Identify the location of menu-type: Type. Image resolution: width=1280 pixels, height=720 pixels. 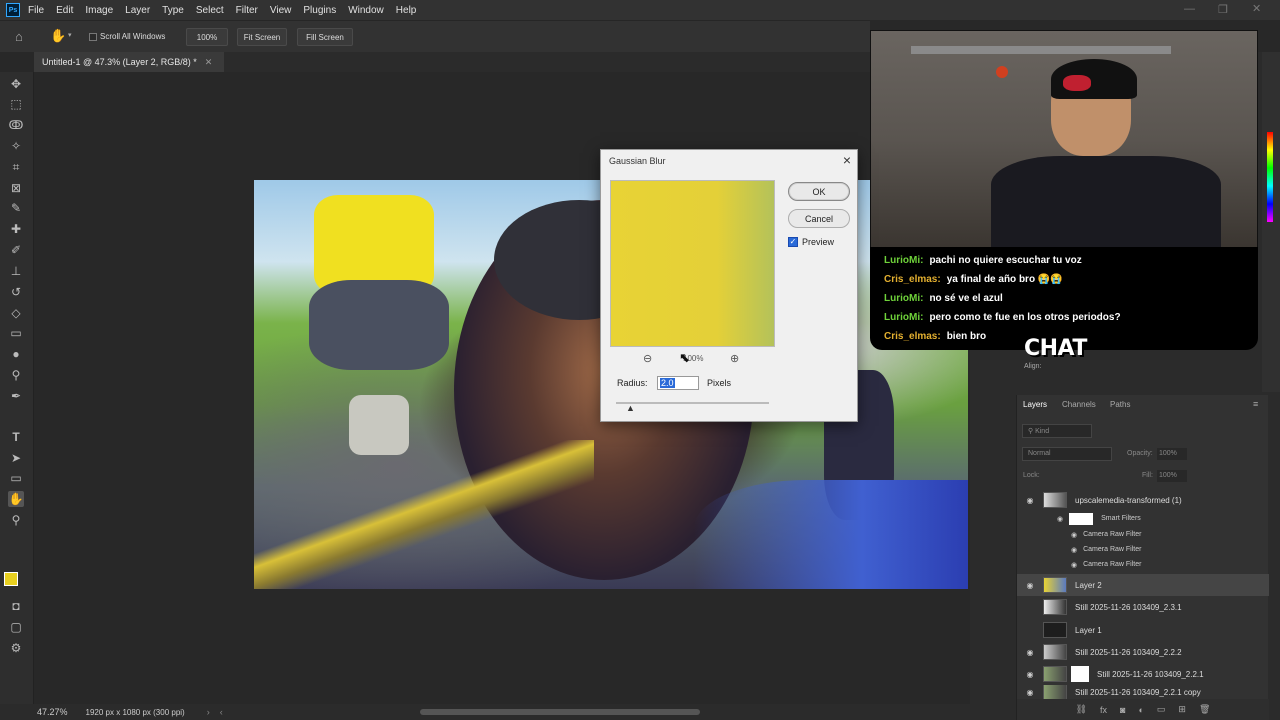
(173, 10).